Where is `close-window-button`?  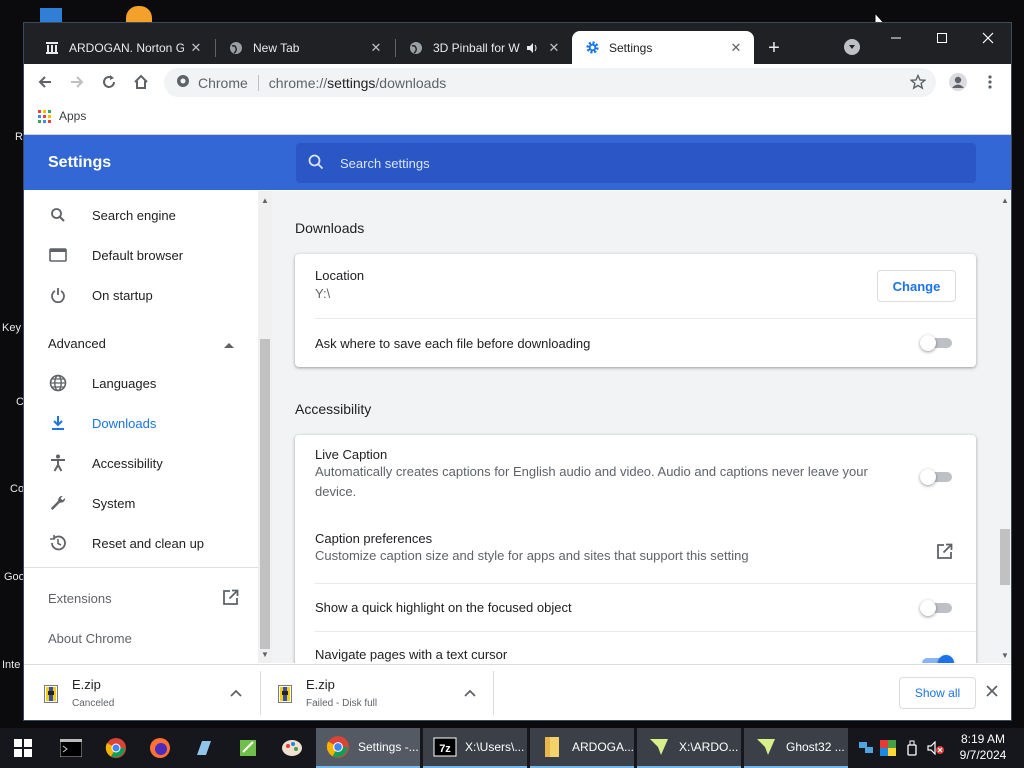
close-window-button is located at coordinates (988, 38).